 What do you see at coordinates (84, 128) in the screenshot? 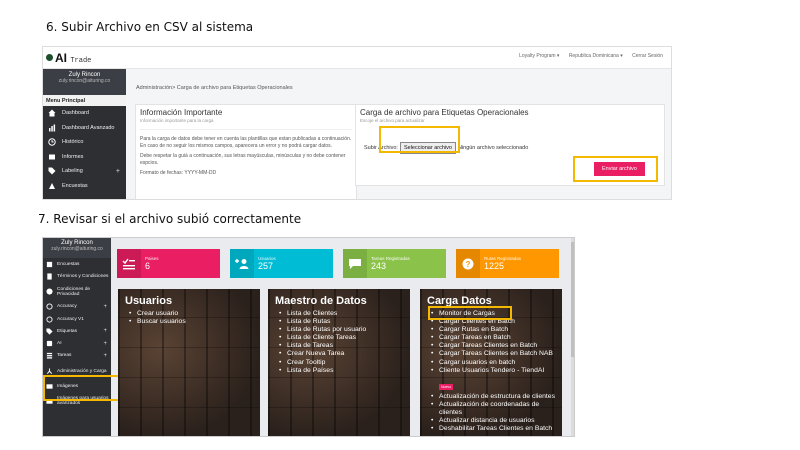
I see `sidebar-item-dashboard-avanzado: Dashboard Avanzado` at bounding box center [84, 128].